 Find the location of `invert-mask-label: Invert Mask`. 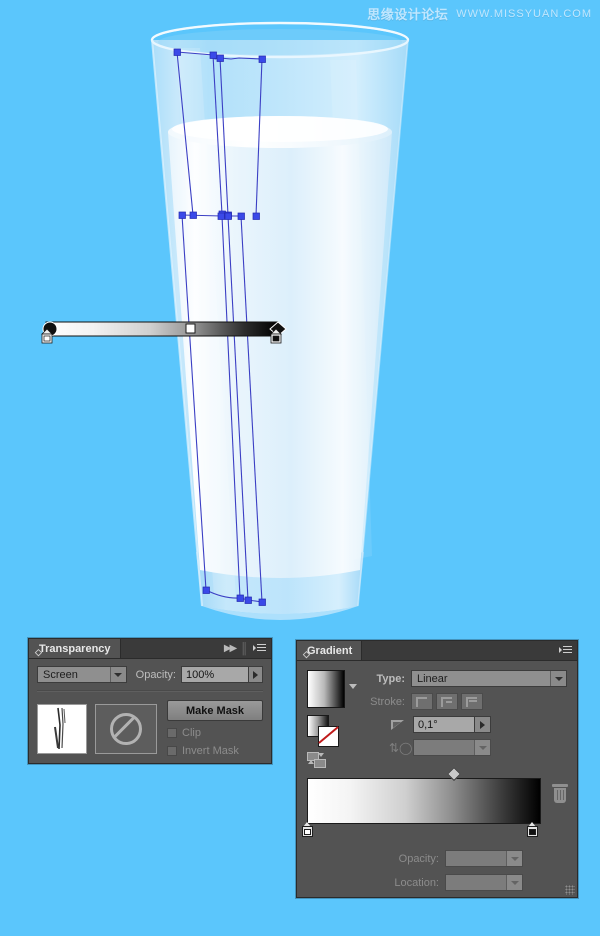

invert-mask-label: Invert Mask is located at coordinates (210, 751).